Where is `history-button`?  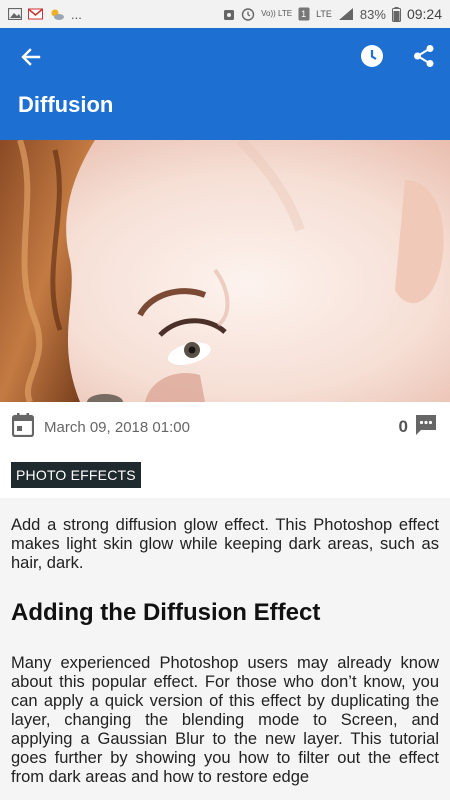 history-button is located at coordinates (372, 58).